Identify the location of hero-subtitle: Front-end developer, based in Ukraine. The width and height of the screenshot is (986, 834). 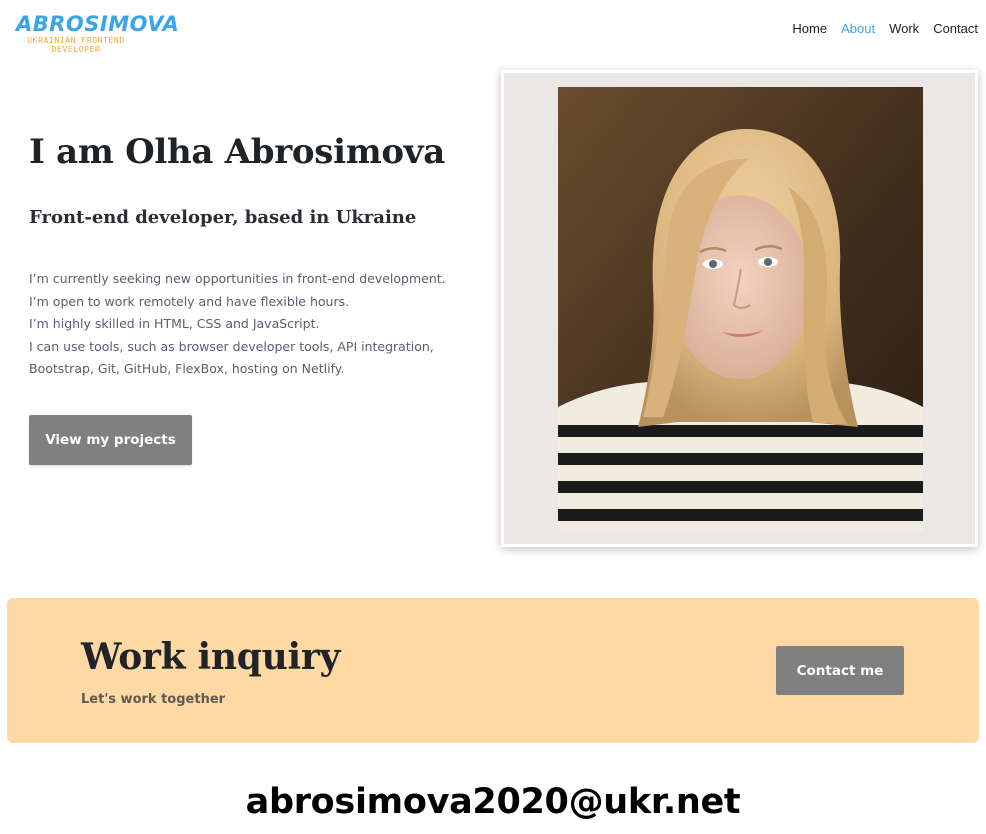
(223, 217).